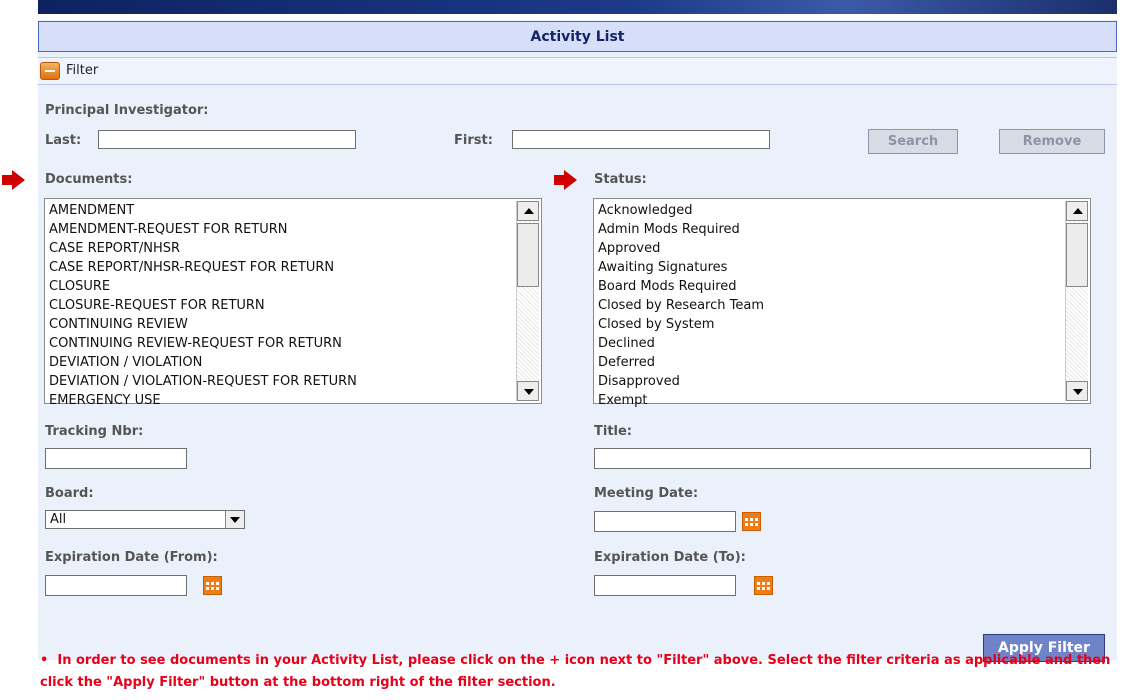 This screenshot has width=1136, height=700. Describe the element at coordinates (282, 267) in the screenshot. I see `list-item: CASE REPORT/NHSR-REQUEST FOR RETURN` at that location.